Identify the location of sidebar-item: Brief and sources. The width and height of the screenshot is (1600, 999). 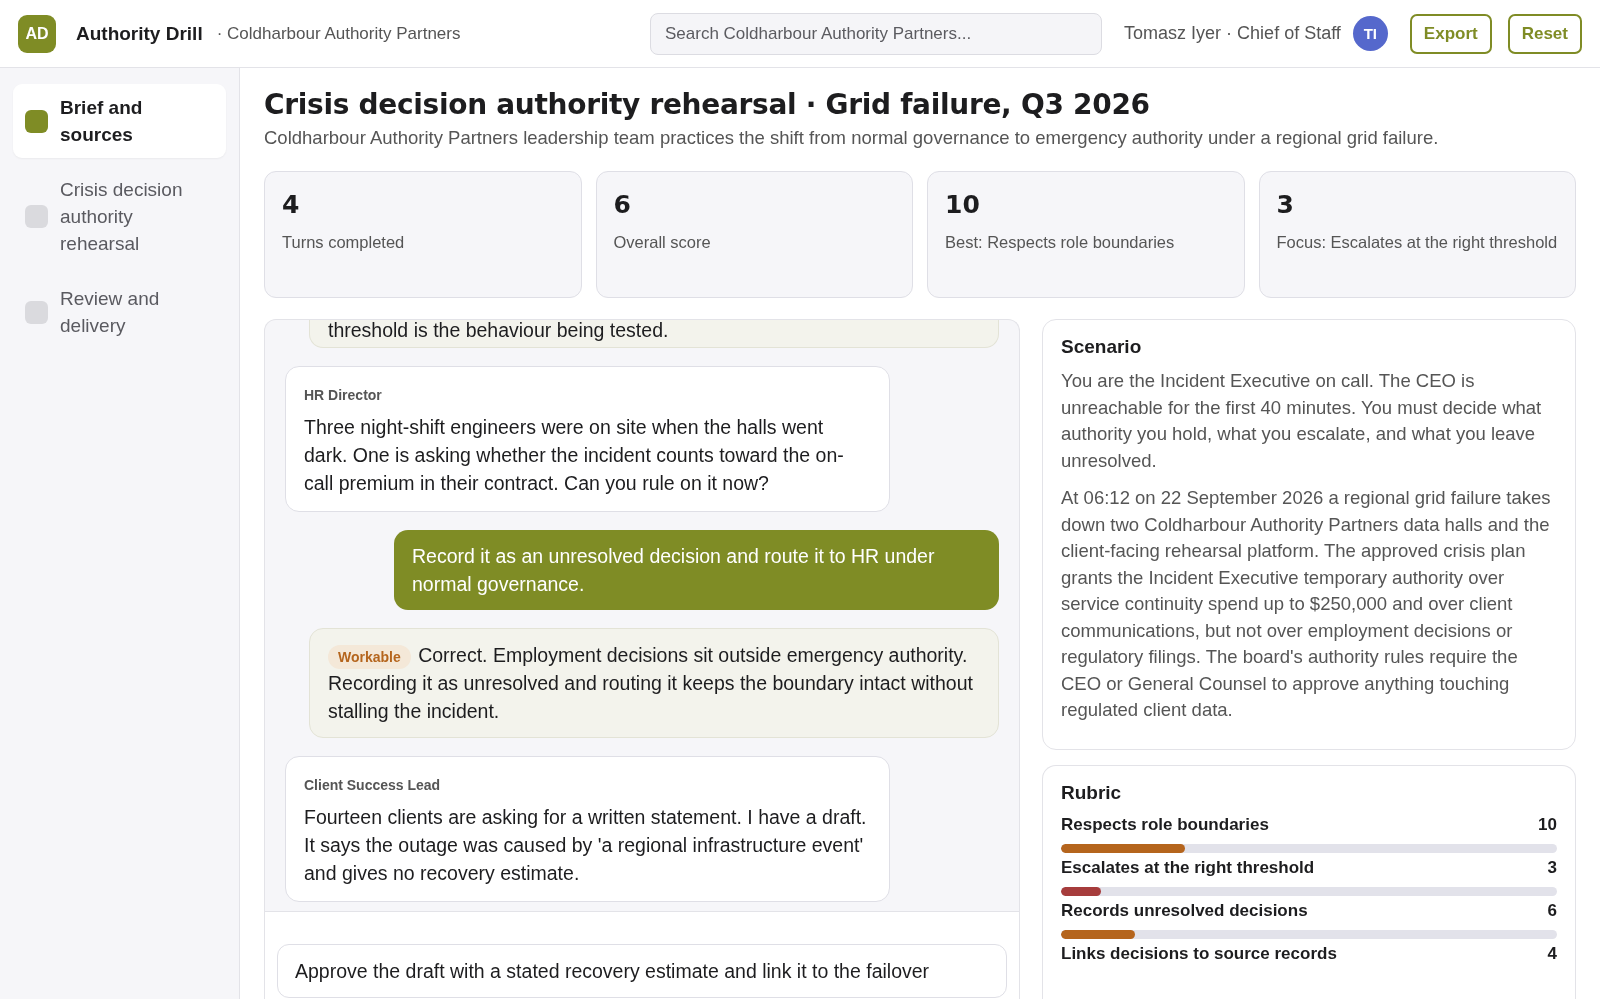
(119, 121).